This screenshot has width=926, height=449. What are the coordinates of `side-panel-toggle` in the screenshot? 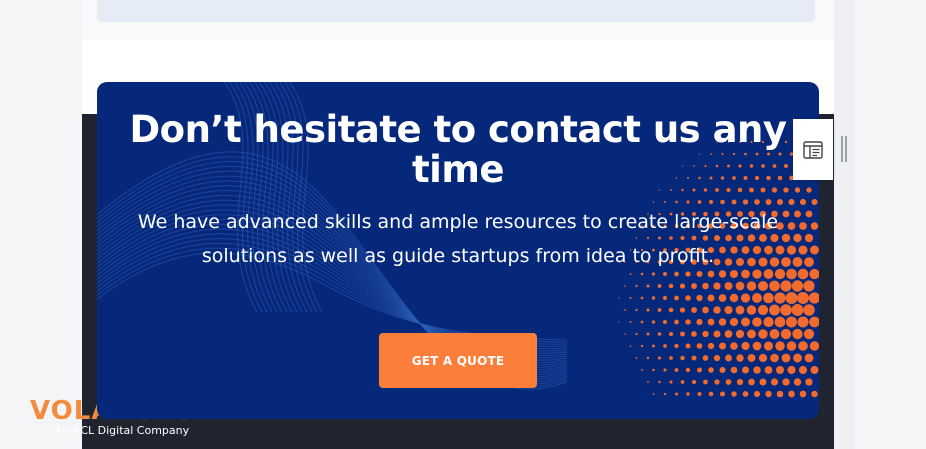 It's located at (813, 149).